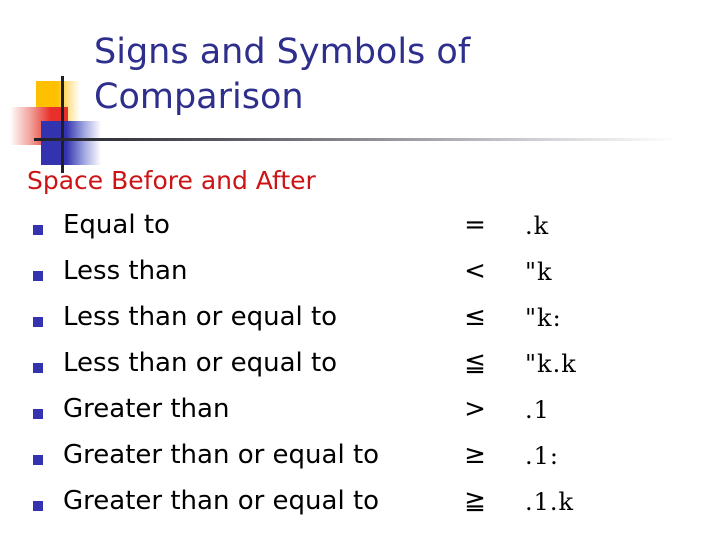  What do you see at coordinates (360, 369) in the screenshot?
I see `comparison-row: Less than or equal to ≦ "k.k` at bounding box center [360, 369].